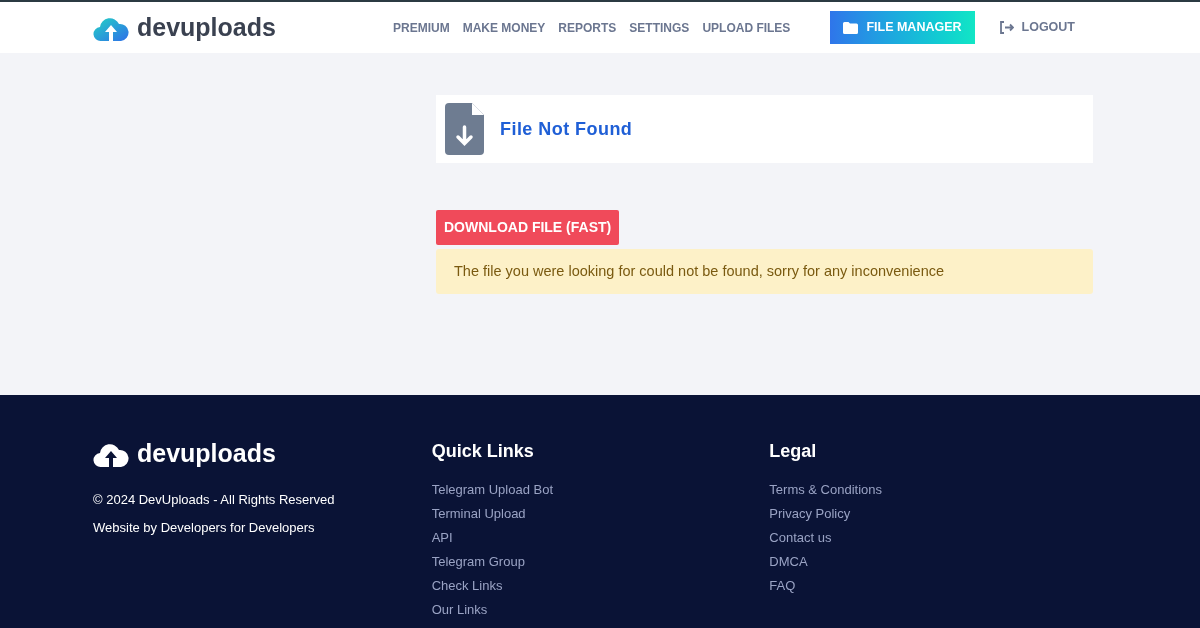 The image size is (1200, 628). I want to click on footer-link: Privacy Policy, so click(938, 514).